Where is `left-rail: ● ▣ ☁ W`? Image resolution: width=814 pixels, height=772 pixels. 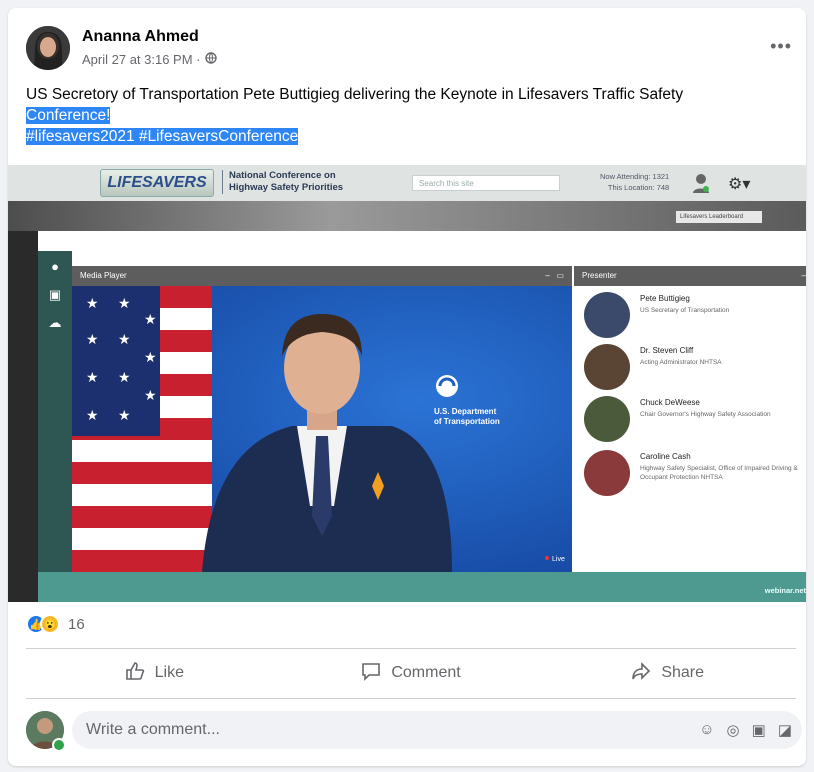
left-rail: ● ▣ ☁ W is located at coordinates (55, 426).